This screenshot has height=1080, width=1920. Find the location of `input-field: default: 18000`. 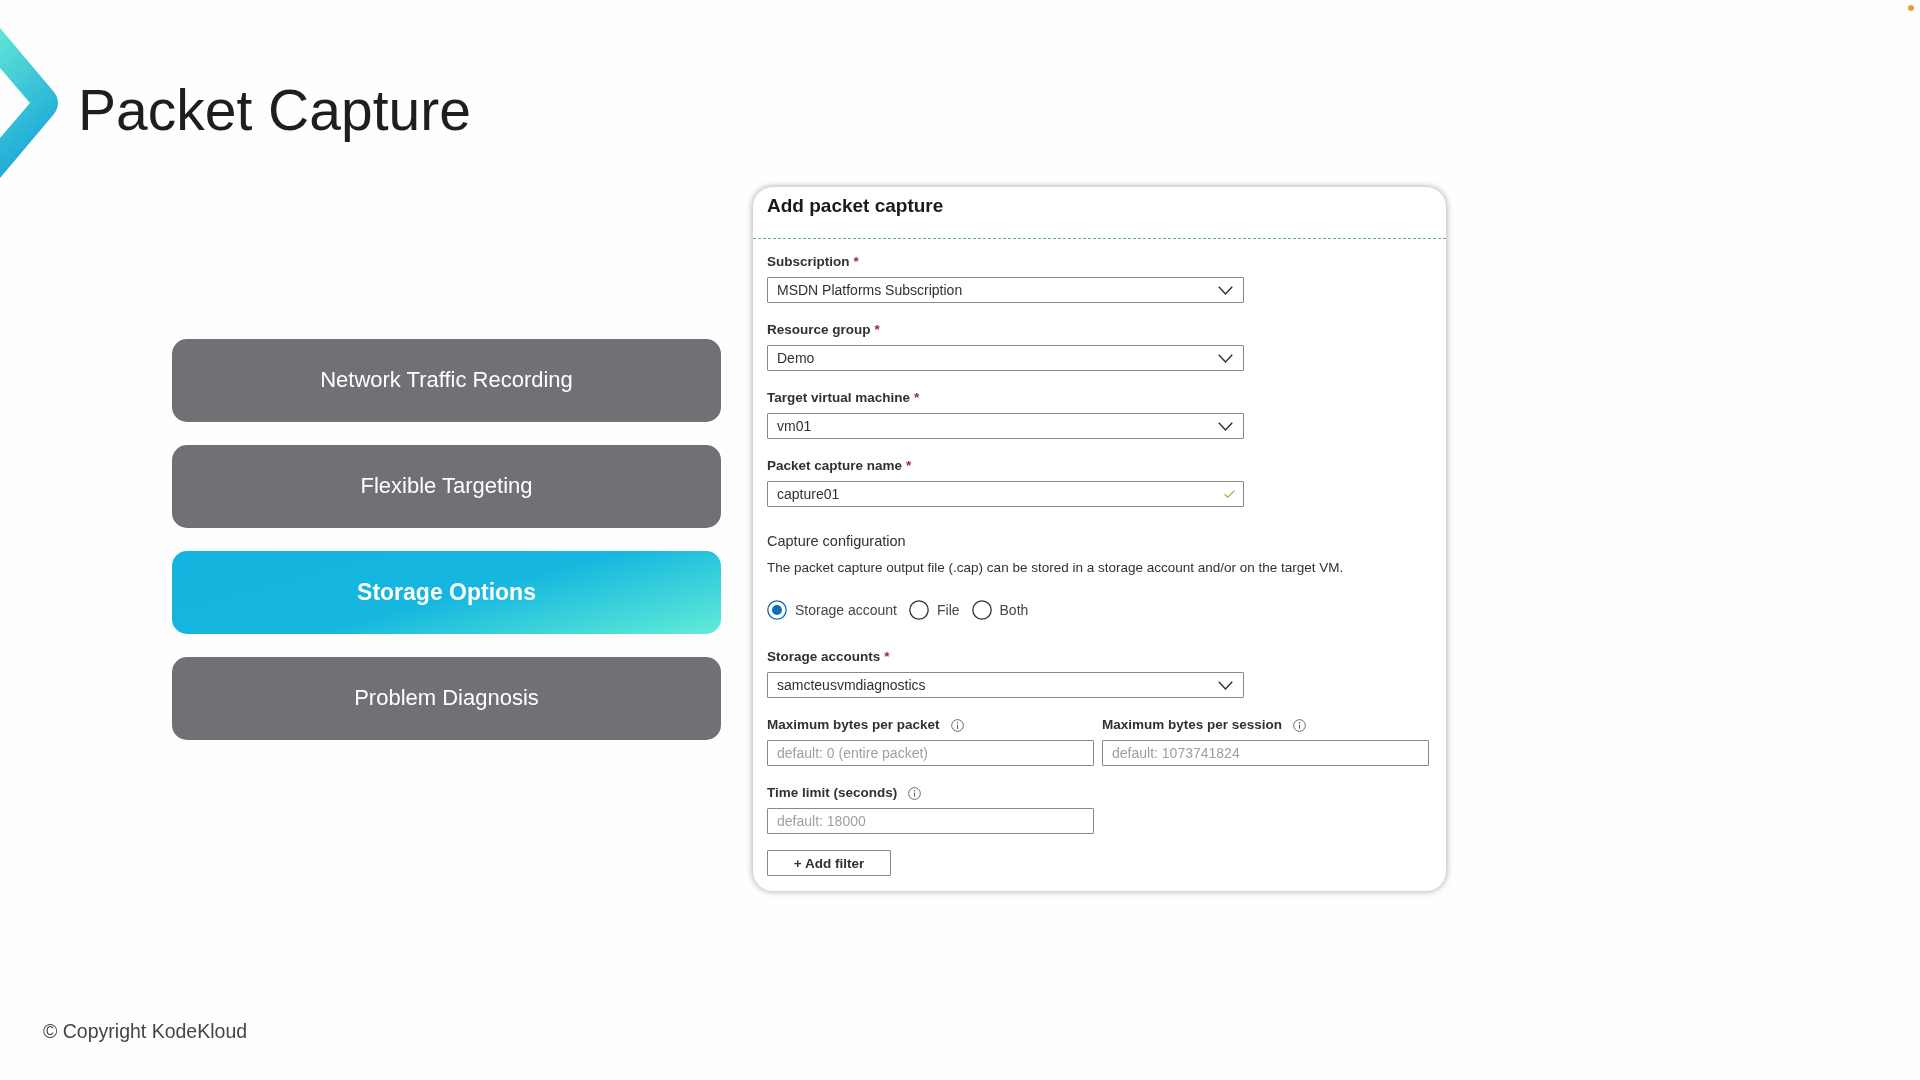

input-field: default: 18000 is located at coordinates (930, 821).